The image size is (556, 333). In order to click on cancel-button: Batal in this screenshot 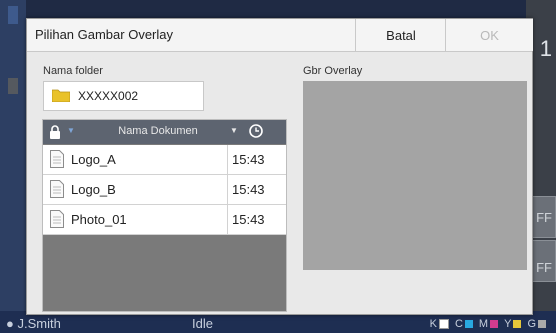, I will do `click(400, 35)`.